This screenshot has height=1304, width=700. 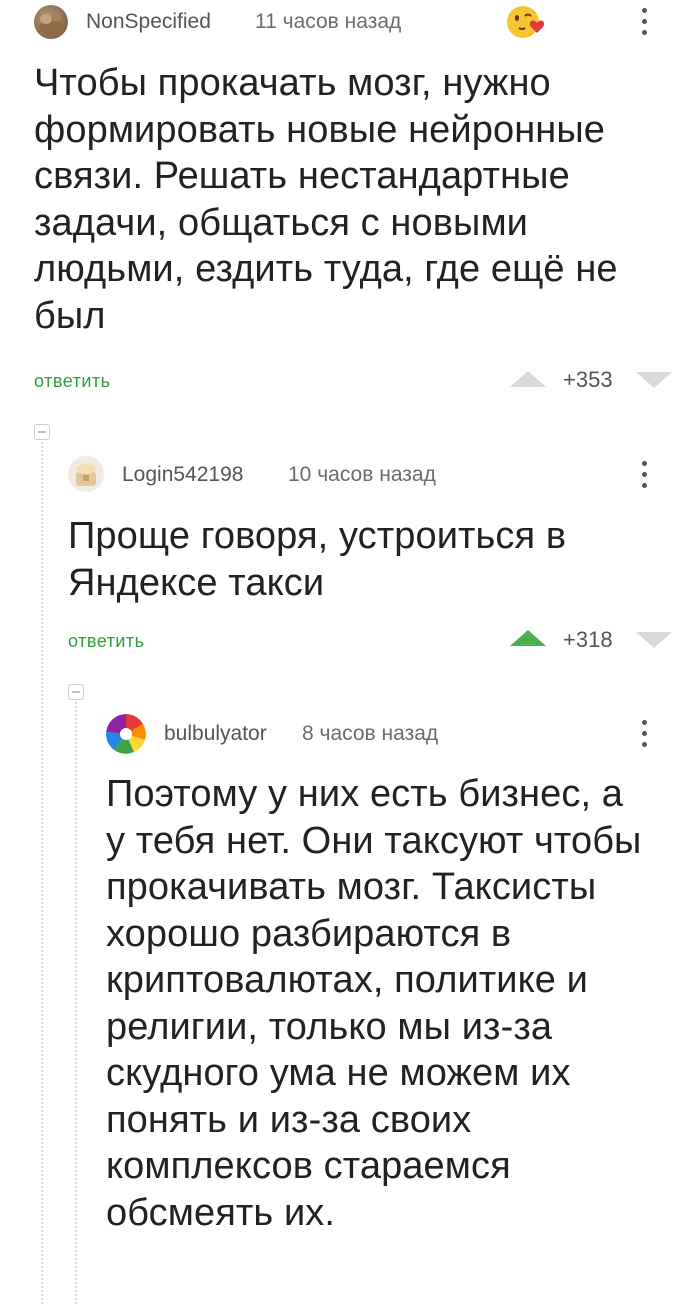 What do you see at coordinates (317, 559) in the screenshot?
I see `comment-text: Проще говоря, устроиться в Яндексе такси` at bounding box center [317, 559].